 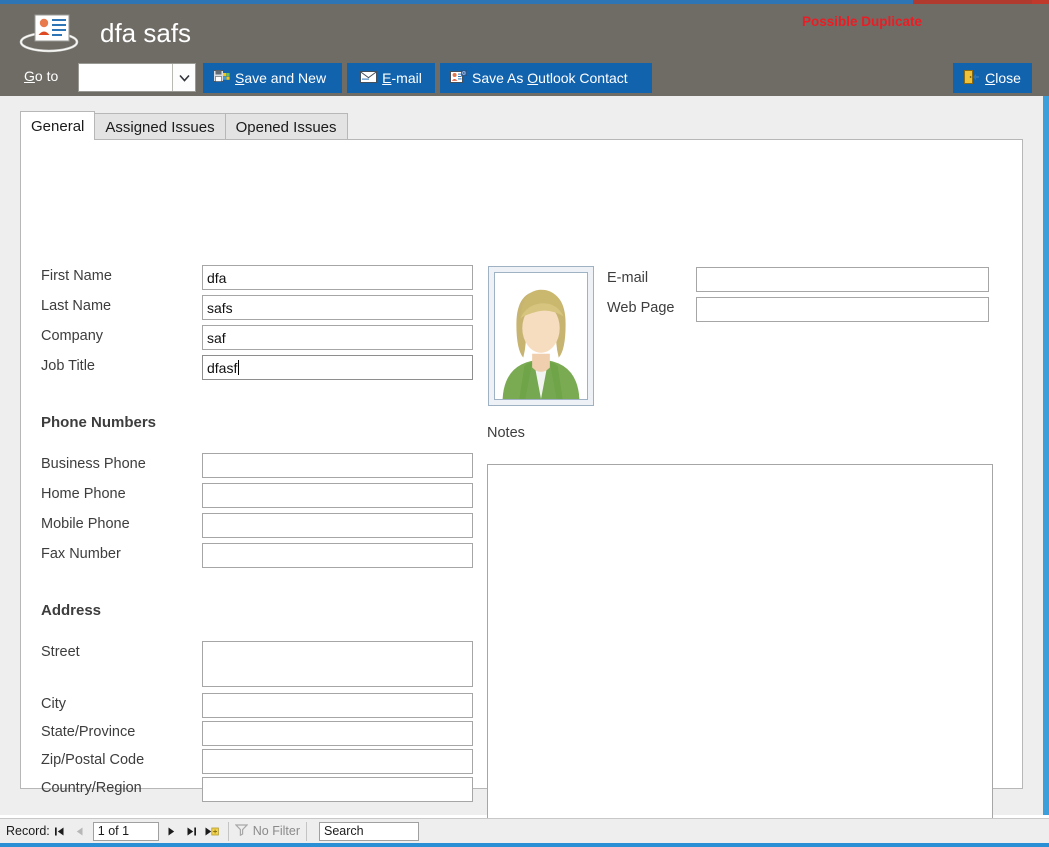 I want to click on mobile-phone-label: Mobile Phone, so click(x=85, y=524).